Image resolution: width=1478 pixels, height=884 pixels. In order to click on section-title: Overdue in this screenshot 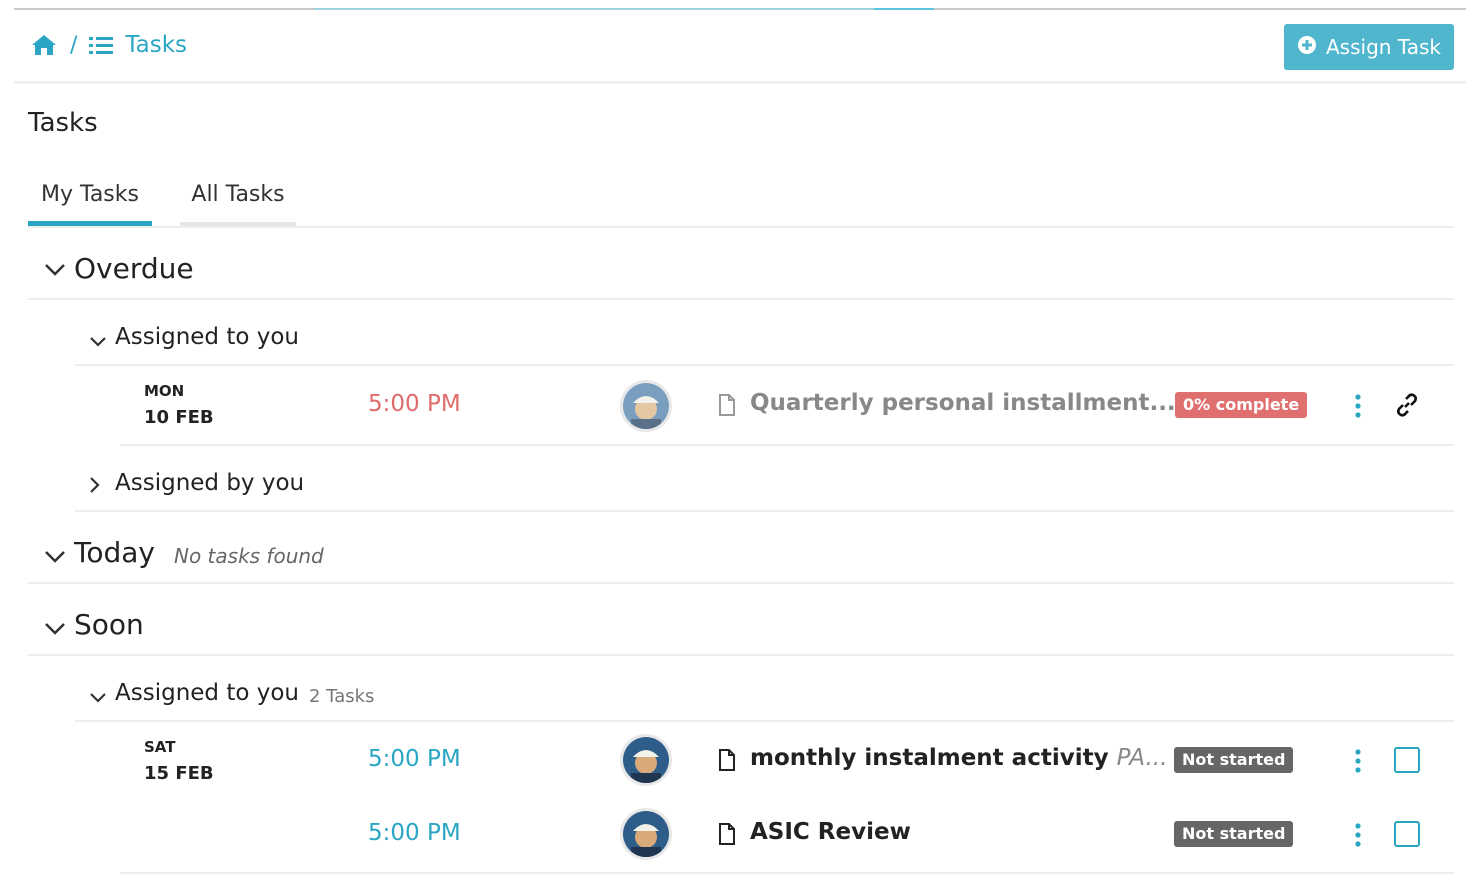, I will do `click(134, 268)`.